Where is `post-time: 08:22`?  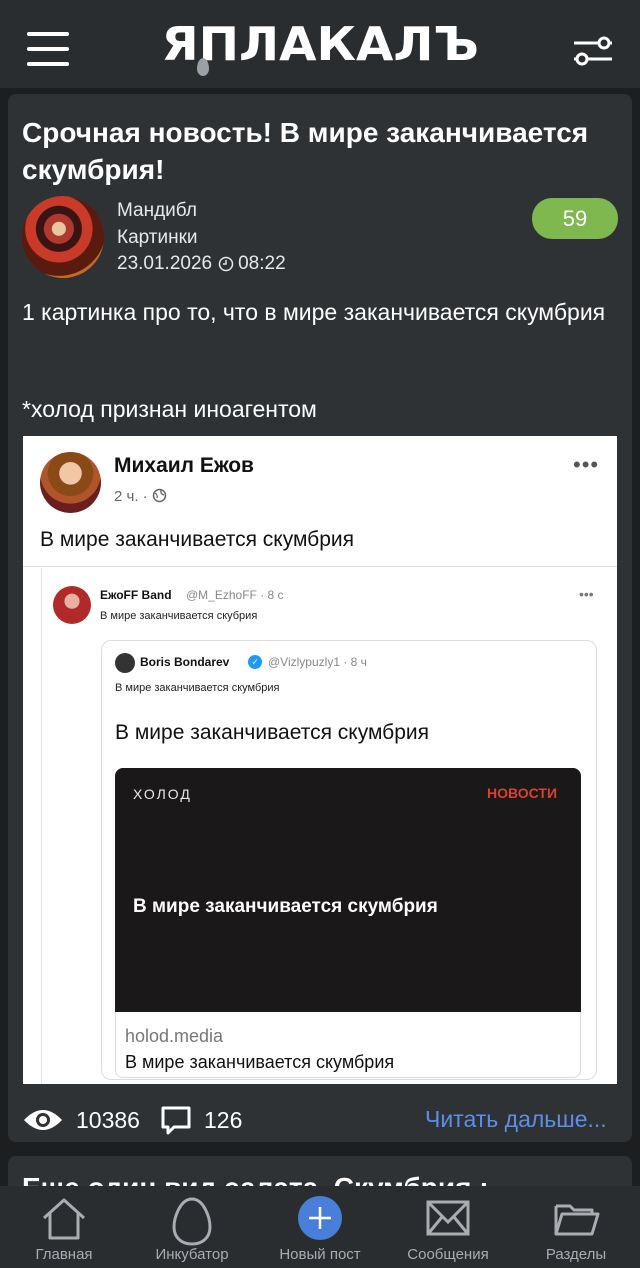
post-time: 08:22 is located at coordinates (262, 263).